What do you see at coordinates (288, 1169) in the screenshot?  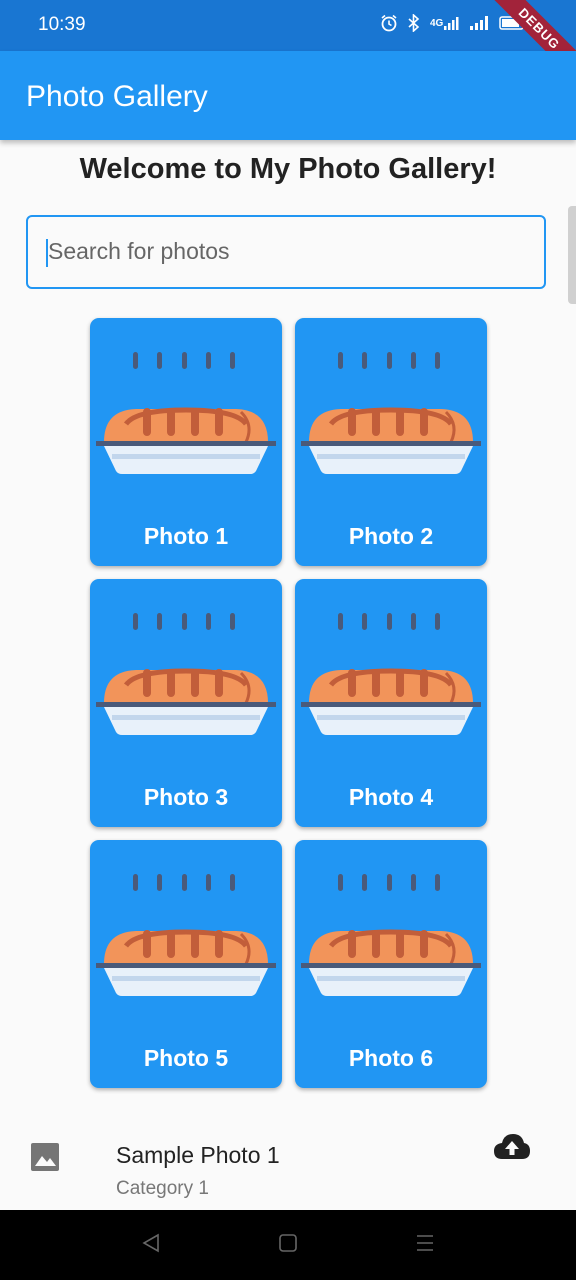 I see `list-item: Sample Photo 1 Category 1` at bounding box center [288, 1169].